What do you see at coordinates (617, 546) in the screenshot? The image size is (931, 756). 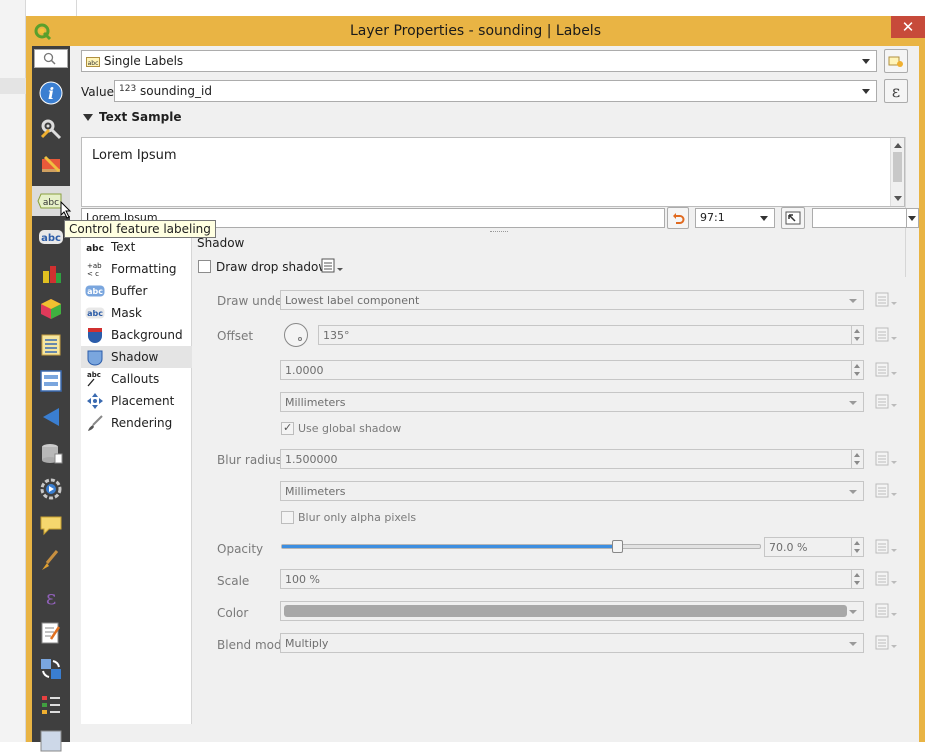 I see `opacity-slider-handle` at bounding box center [617, 546].